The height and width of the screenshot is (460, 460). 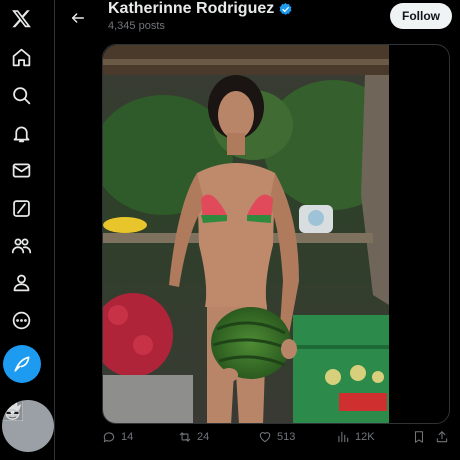 I want to click on repost-count: 24, so click(x=203, y=437).